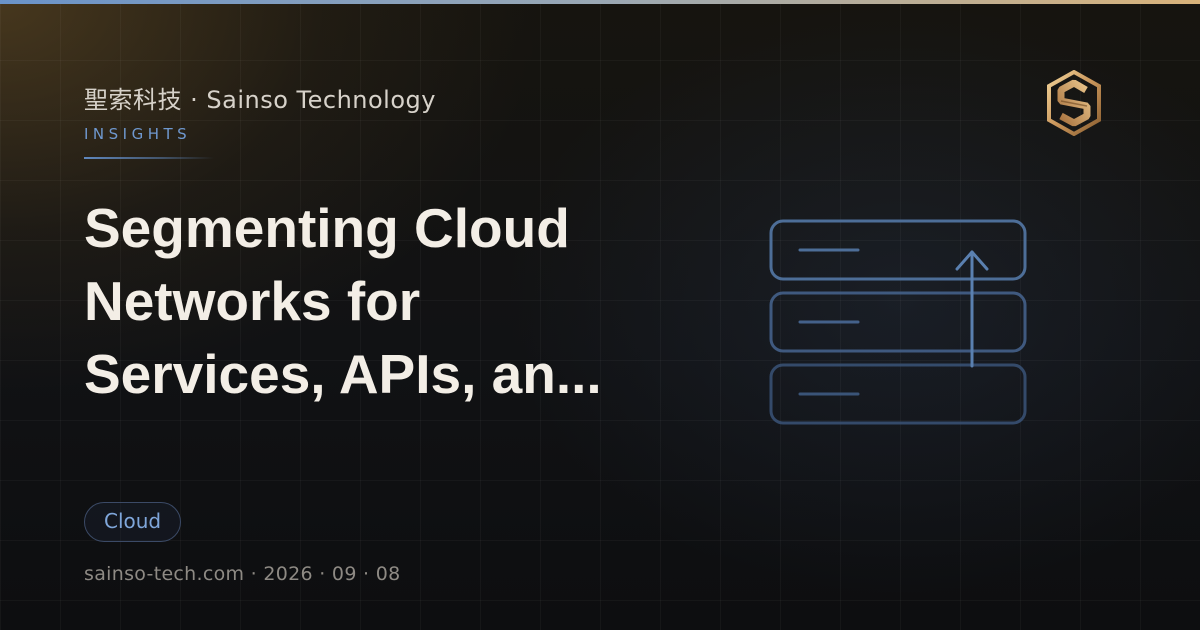 The width and height of the screenshot is (1200, 630). What do you see at coordinates (260, 100) in the screenshot?
I see `brand-name: 聖索科技 · Sainso Technology` at bounding box center [260, 100].